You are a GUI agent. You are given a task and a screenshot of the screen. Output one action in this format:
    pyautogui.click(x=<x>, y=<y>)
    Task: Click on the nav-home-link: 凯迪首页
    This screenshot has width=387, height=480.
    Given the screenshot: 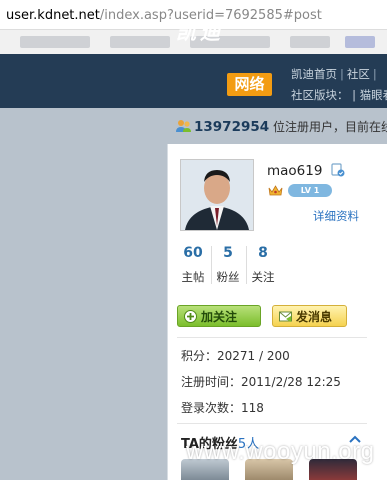 What is the action you would take?
    pyautogui.click(x=314, y=74)
    